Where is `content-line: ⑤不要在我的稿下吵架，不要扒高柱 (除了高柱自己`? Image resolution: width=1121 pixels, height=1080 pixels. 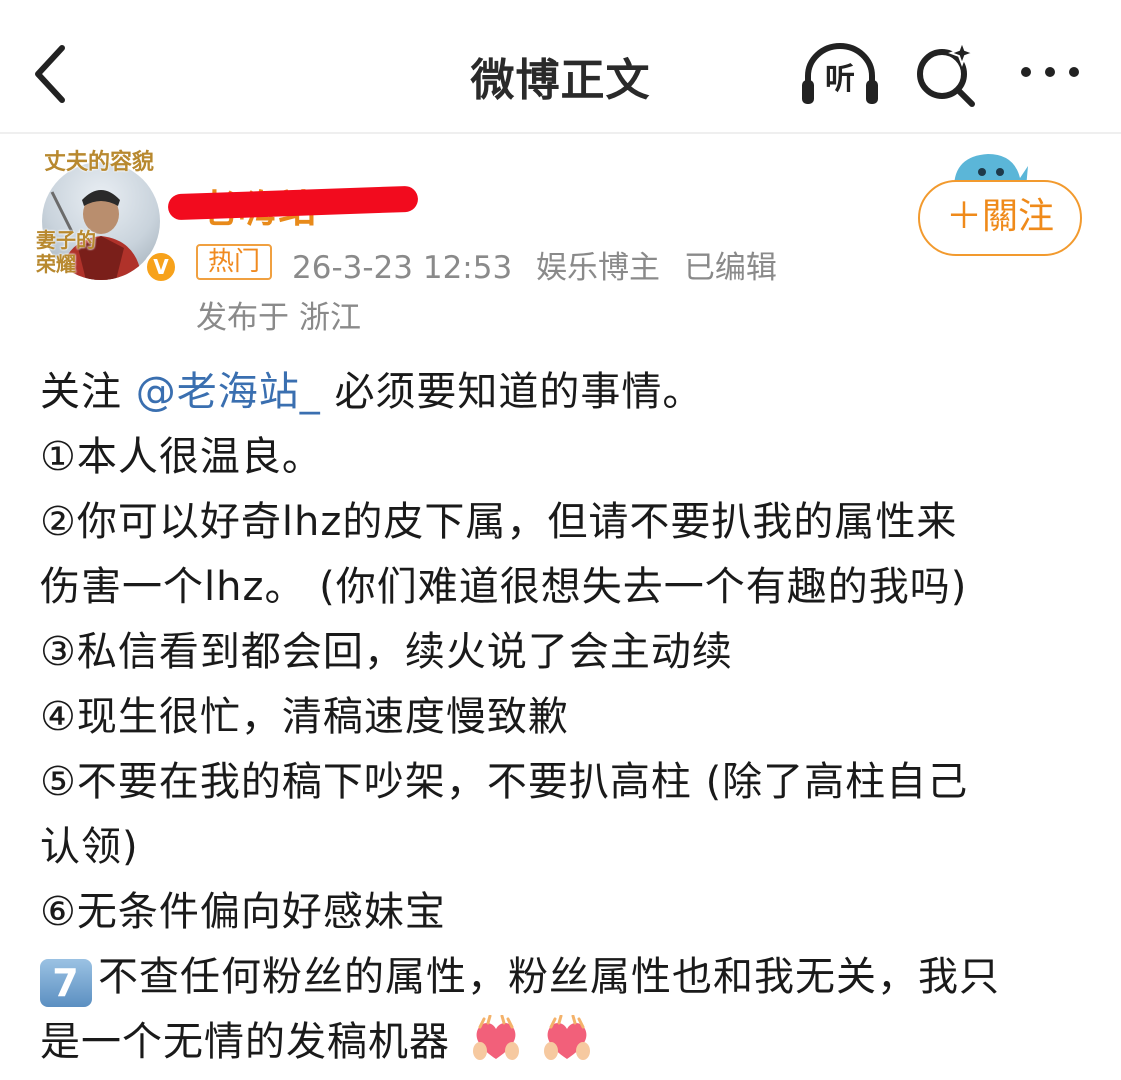
content-line: ⑤不要在我的稿下吵架，不要扒高柱 (除了高柱自己 is located at coordinates (504, 782).